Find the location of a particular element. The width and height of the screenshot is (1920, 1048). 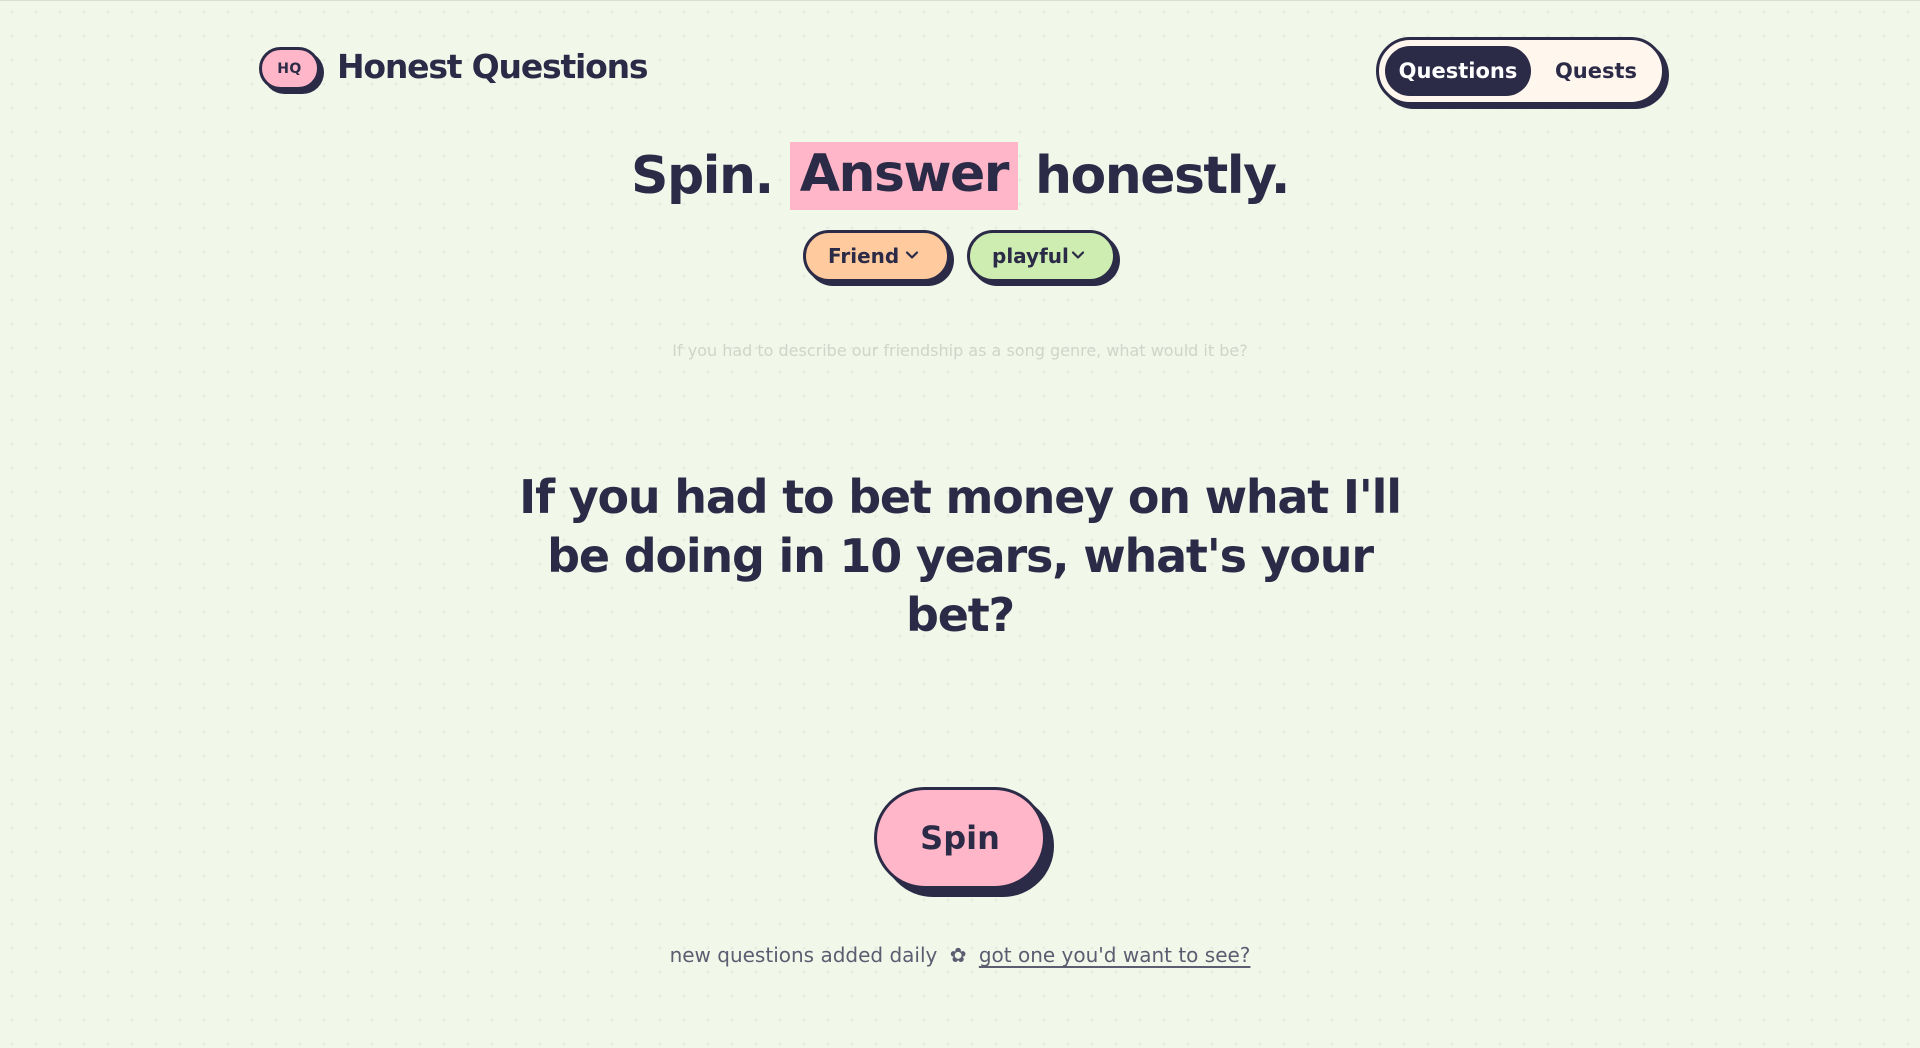

flower-icon: ✿ is located at coordinates (958, 955).